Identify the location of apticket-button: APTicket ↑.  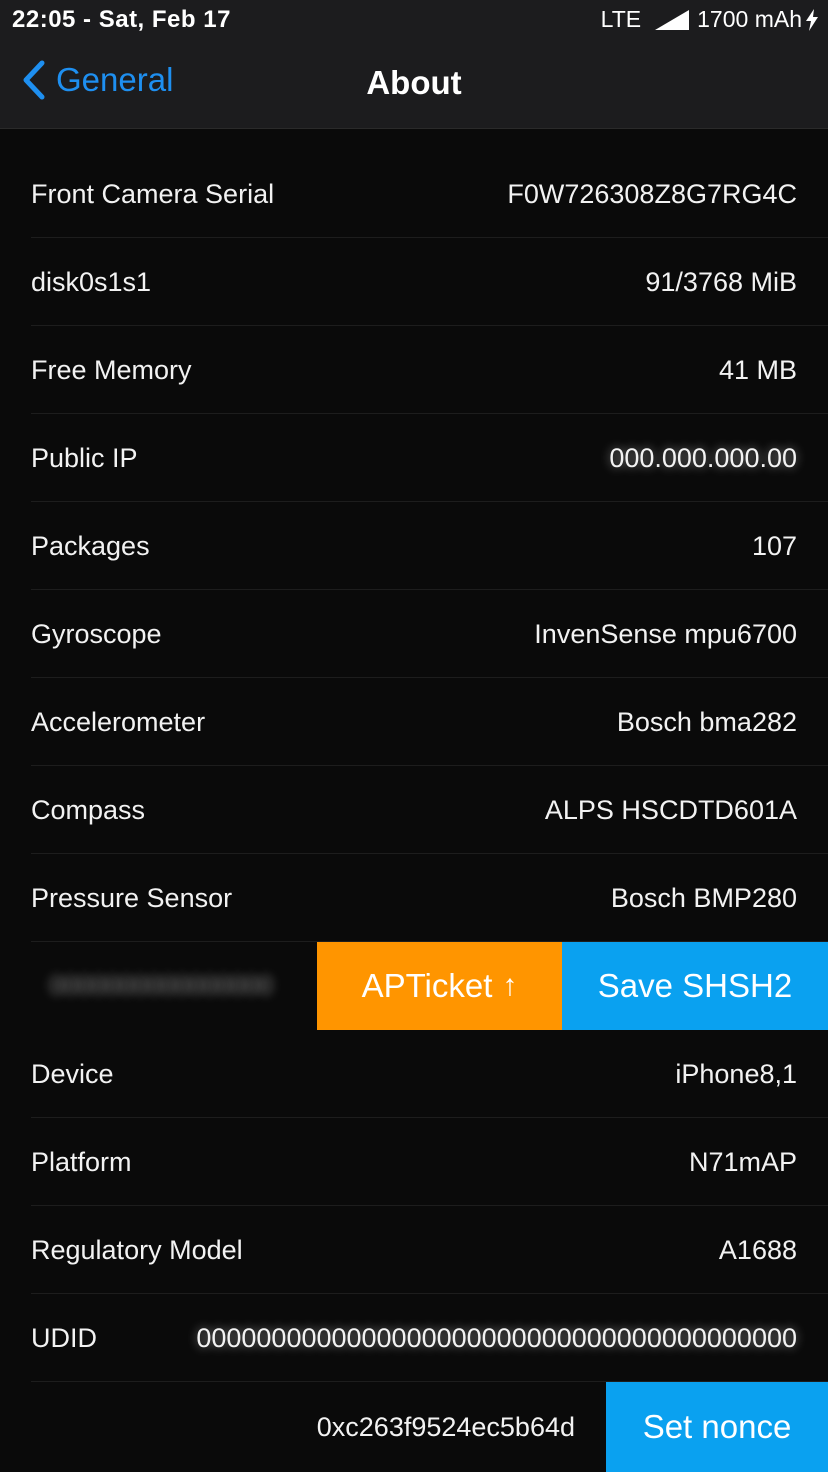
(439, 986).